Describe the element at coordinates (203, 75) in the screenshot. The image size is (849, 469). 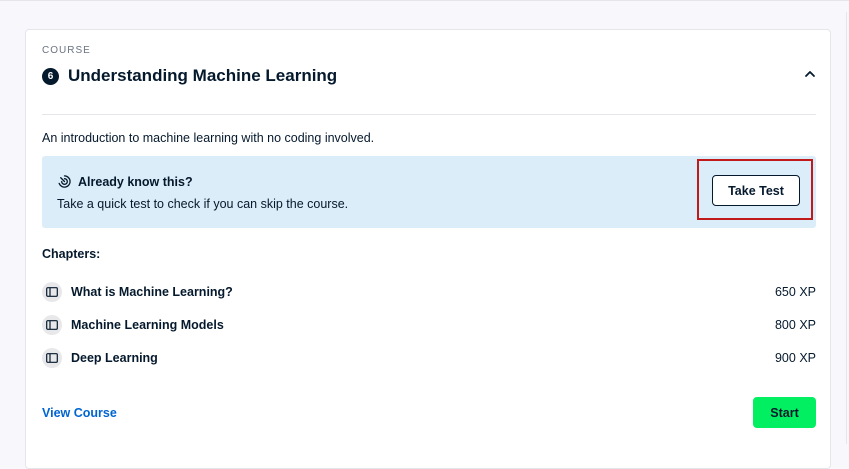
I see `course-title: Understanding Machine Learning` at that location.